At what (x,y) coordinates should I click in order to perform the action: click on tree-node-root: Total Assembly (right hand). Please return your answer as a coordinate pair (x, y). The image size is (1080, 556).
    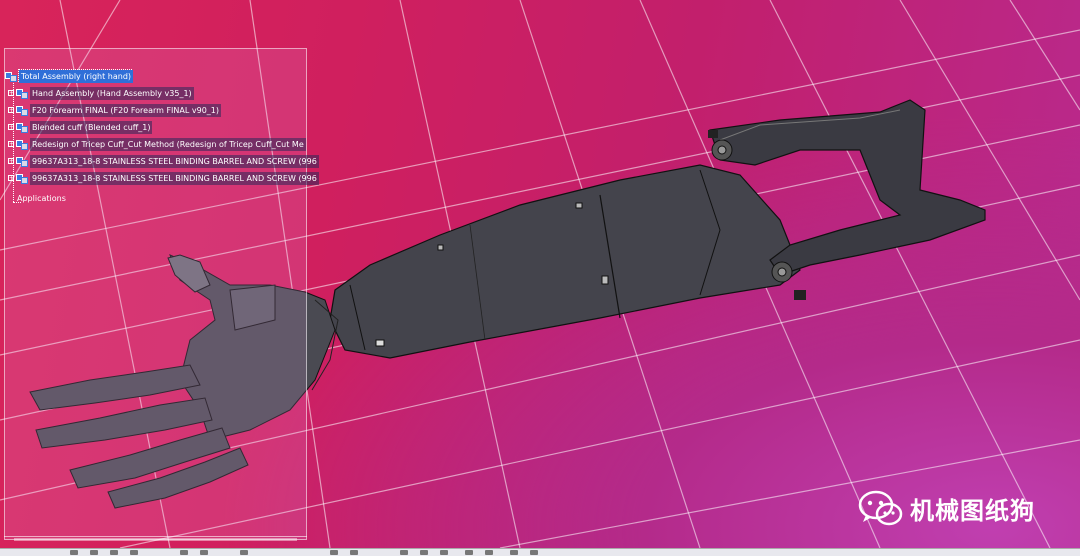
    Looking at the image, I should click on (69, 76).